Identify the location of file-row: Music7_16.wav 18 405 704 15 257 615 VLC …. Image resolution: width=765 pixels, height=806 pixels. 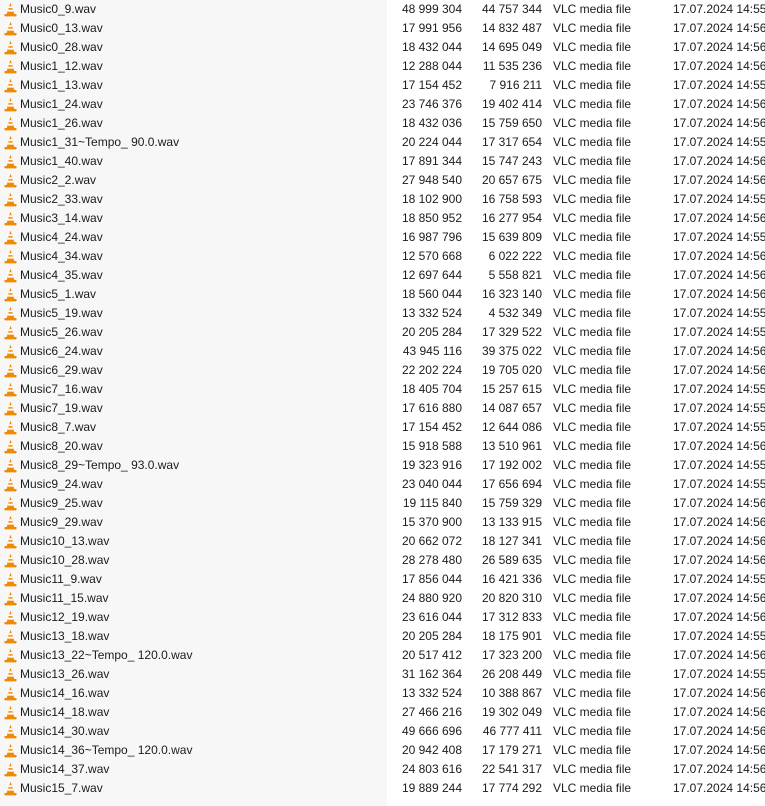
(382, 389).